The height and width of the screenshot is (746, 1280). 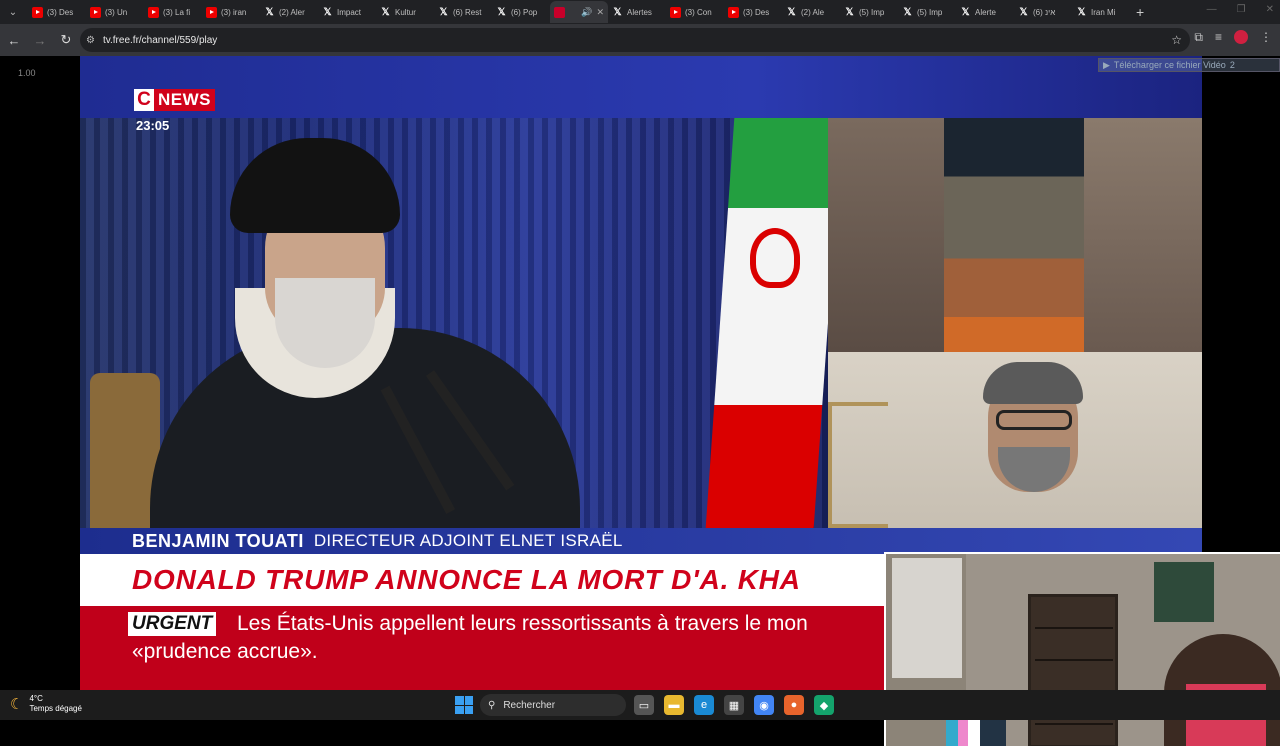 What do you see at coordinates (160, 40) in the screenshot?
I see `url-text: tv.free.fr/channel/559/play` at bounding box center [160, 40].